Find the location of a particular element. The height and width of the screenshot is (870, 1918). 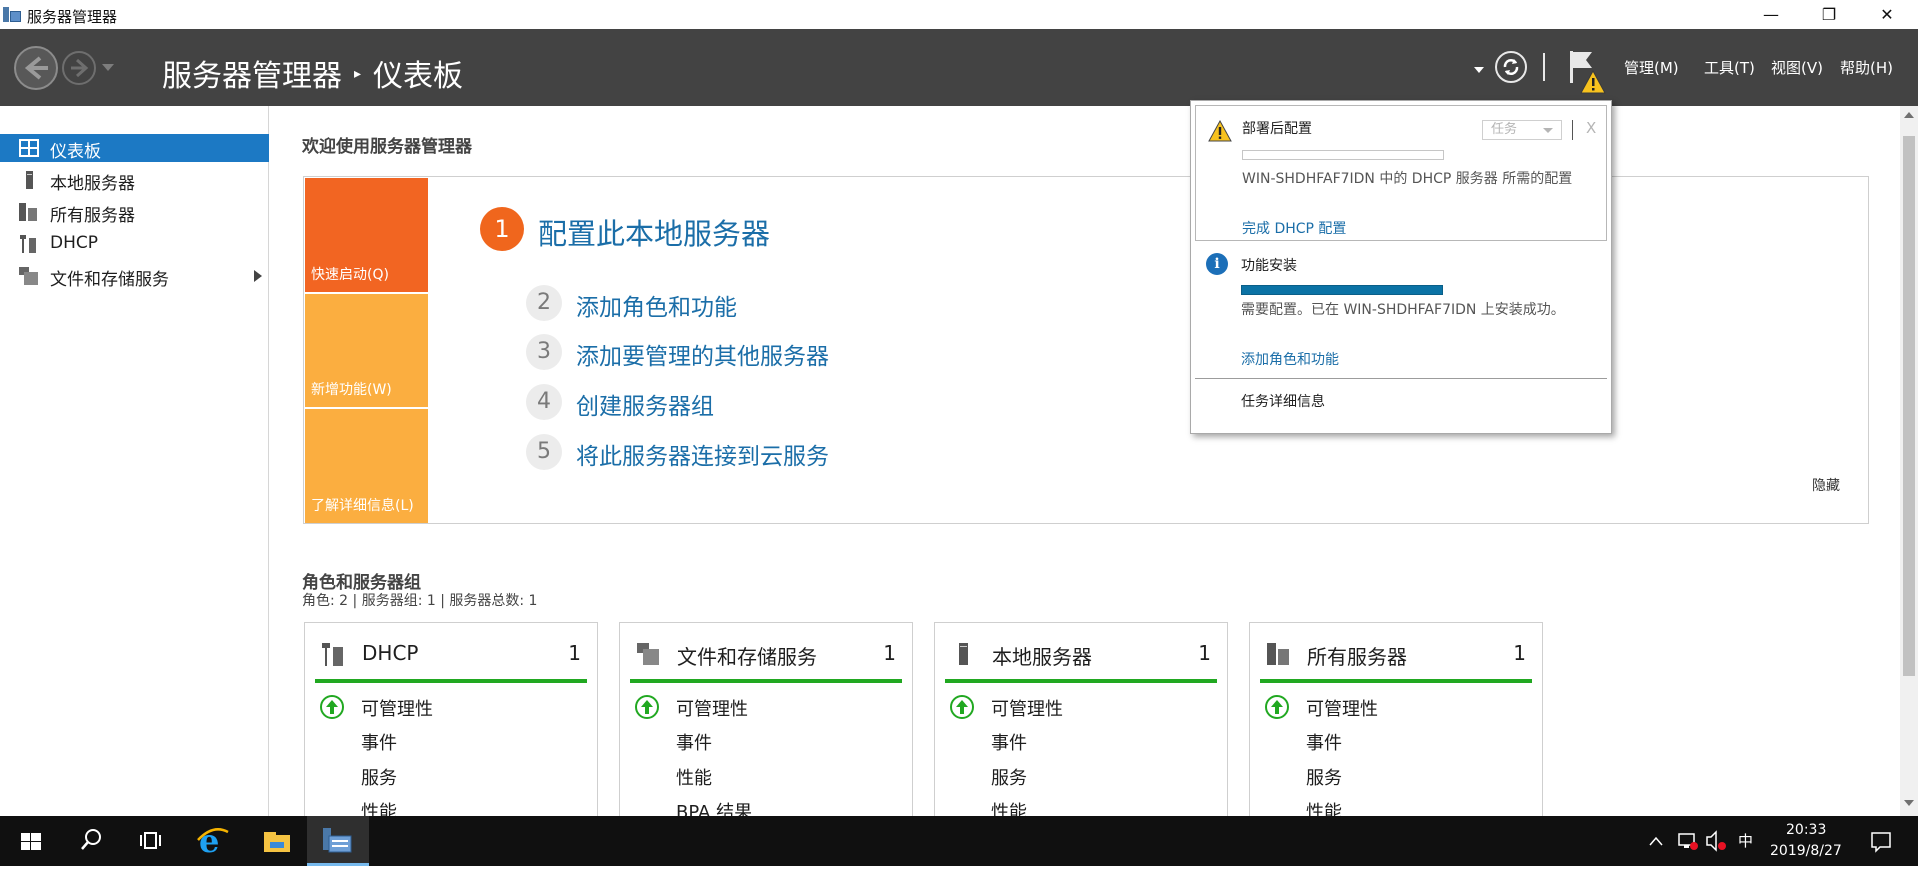

dhcp-icon is located at coordinates (28, 244).